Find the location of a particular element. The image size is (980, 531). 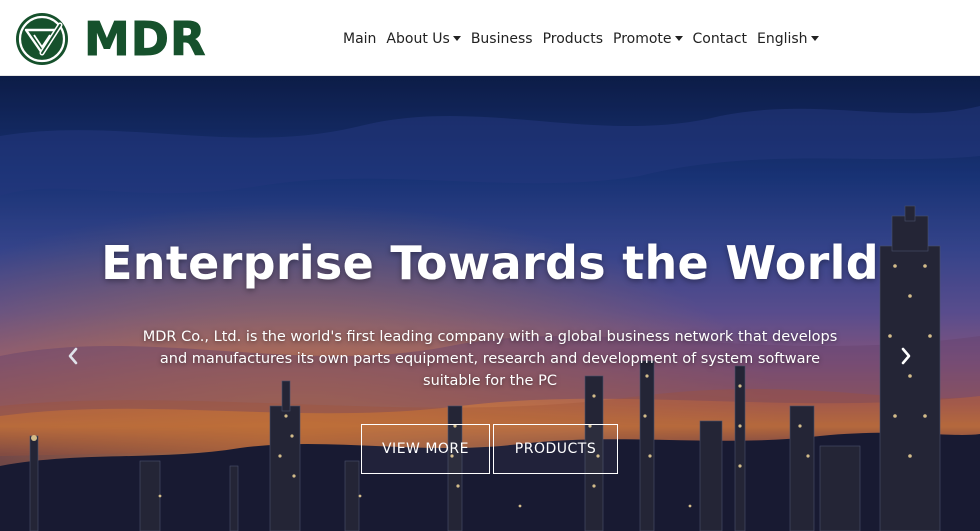

hero-title: Enterprise Towards the World is located at coordinates (490, 263).